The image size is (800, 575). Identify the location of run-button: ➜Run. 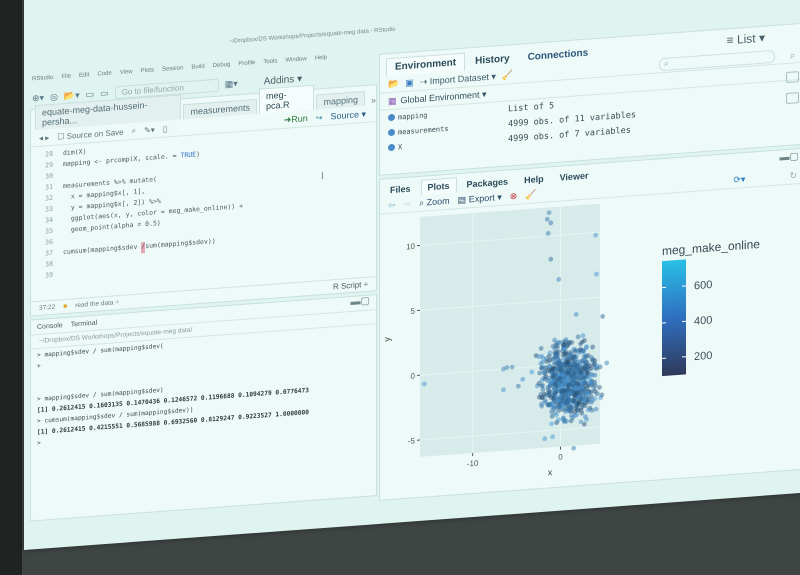
(296, 119).